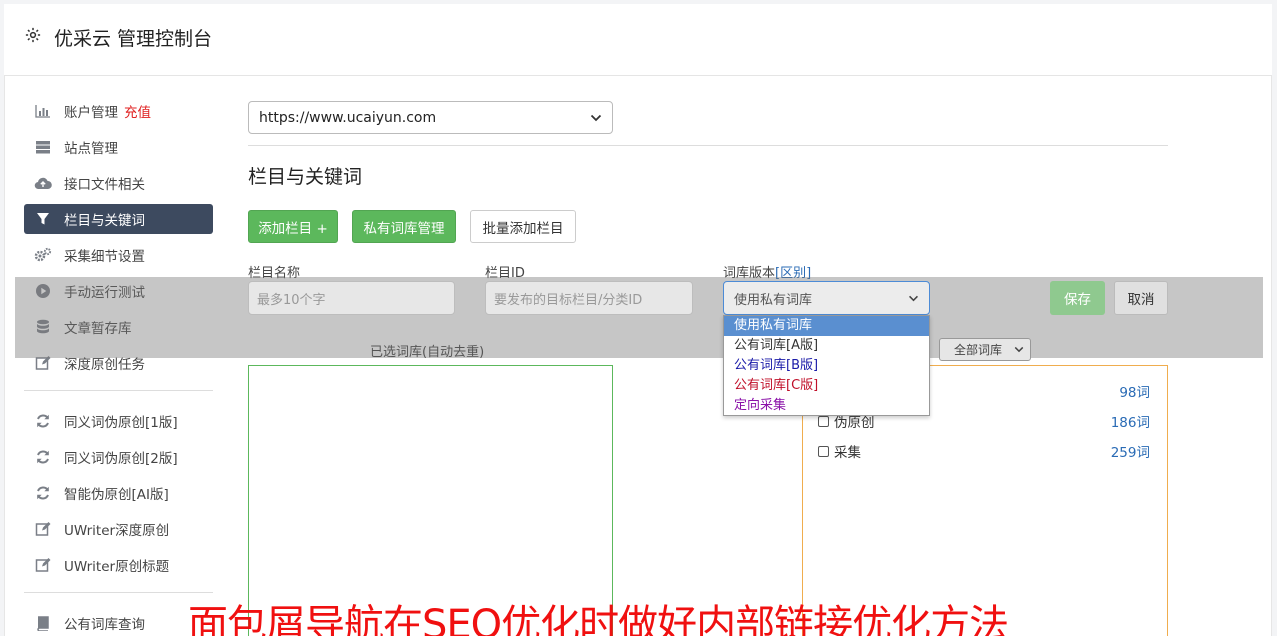 The width and height of the screenshot is (1277, 636). I want to click on batch-add-button: 批量添加栏目, so click(523, 226).